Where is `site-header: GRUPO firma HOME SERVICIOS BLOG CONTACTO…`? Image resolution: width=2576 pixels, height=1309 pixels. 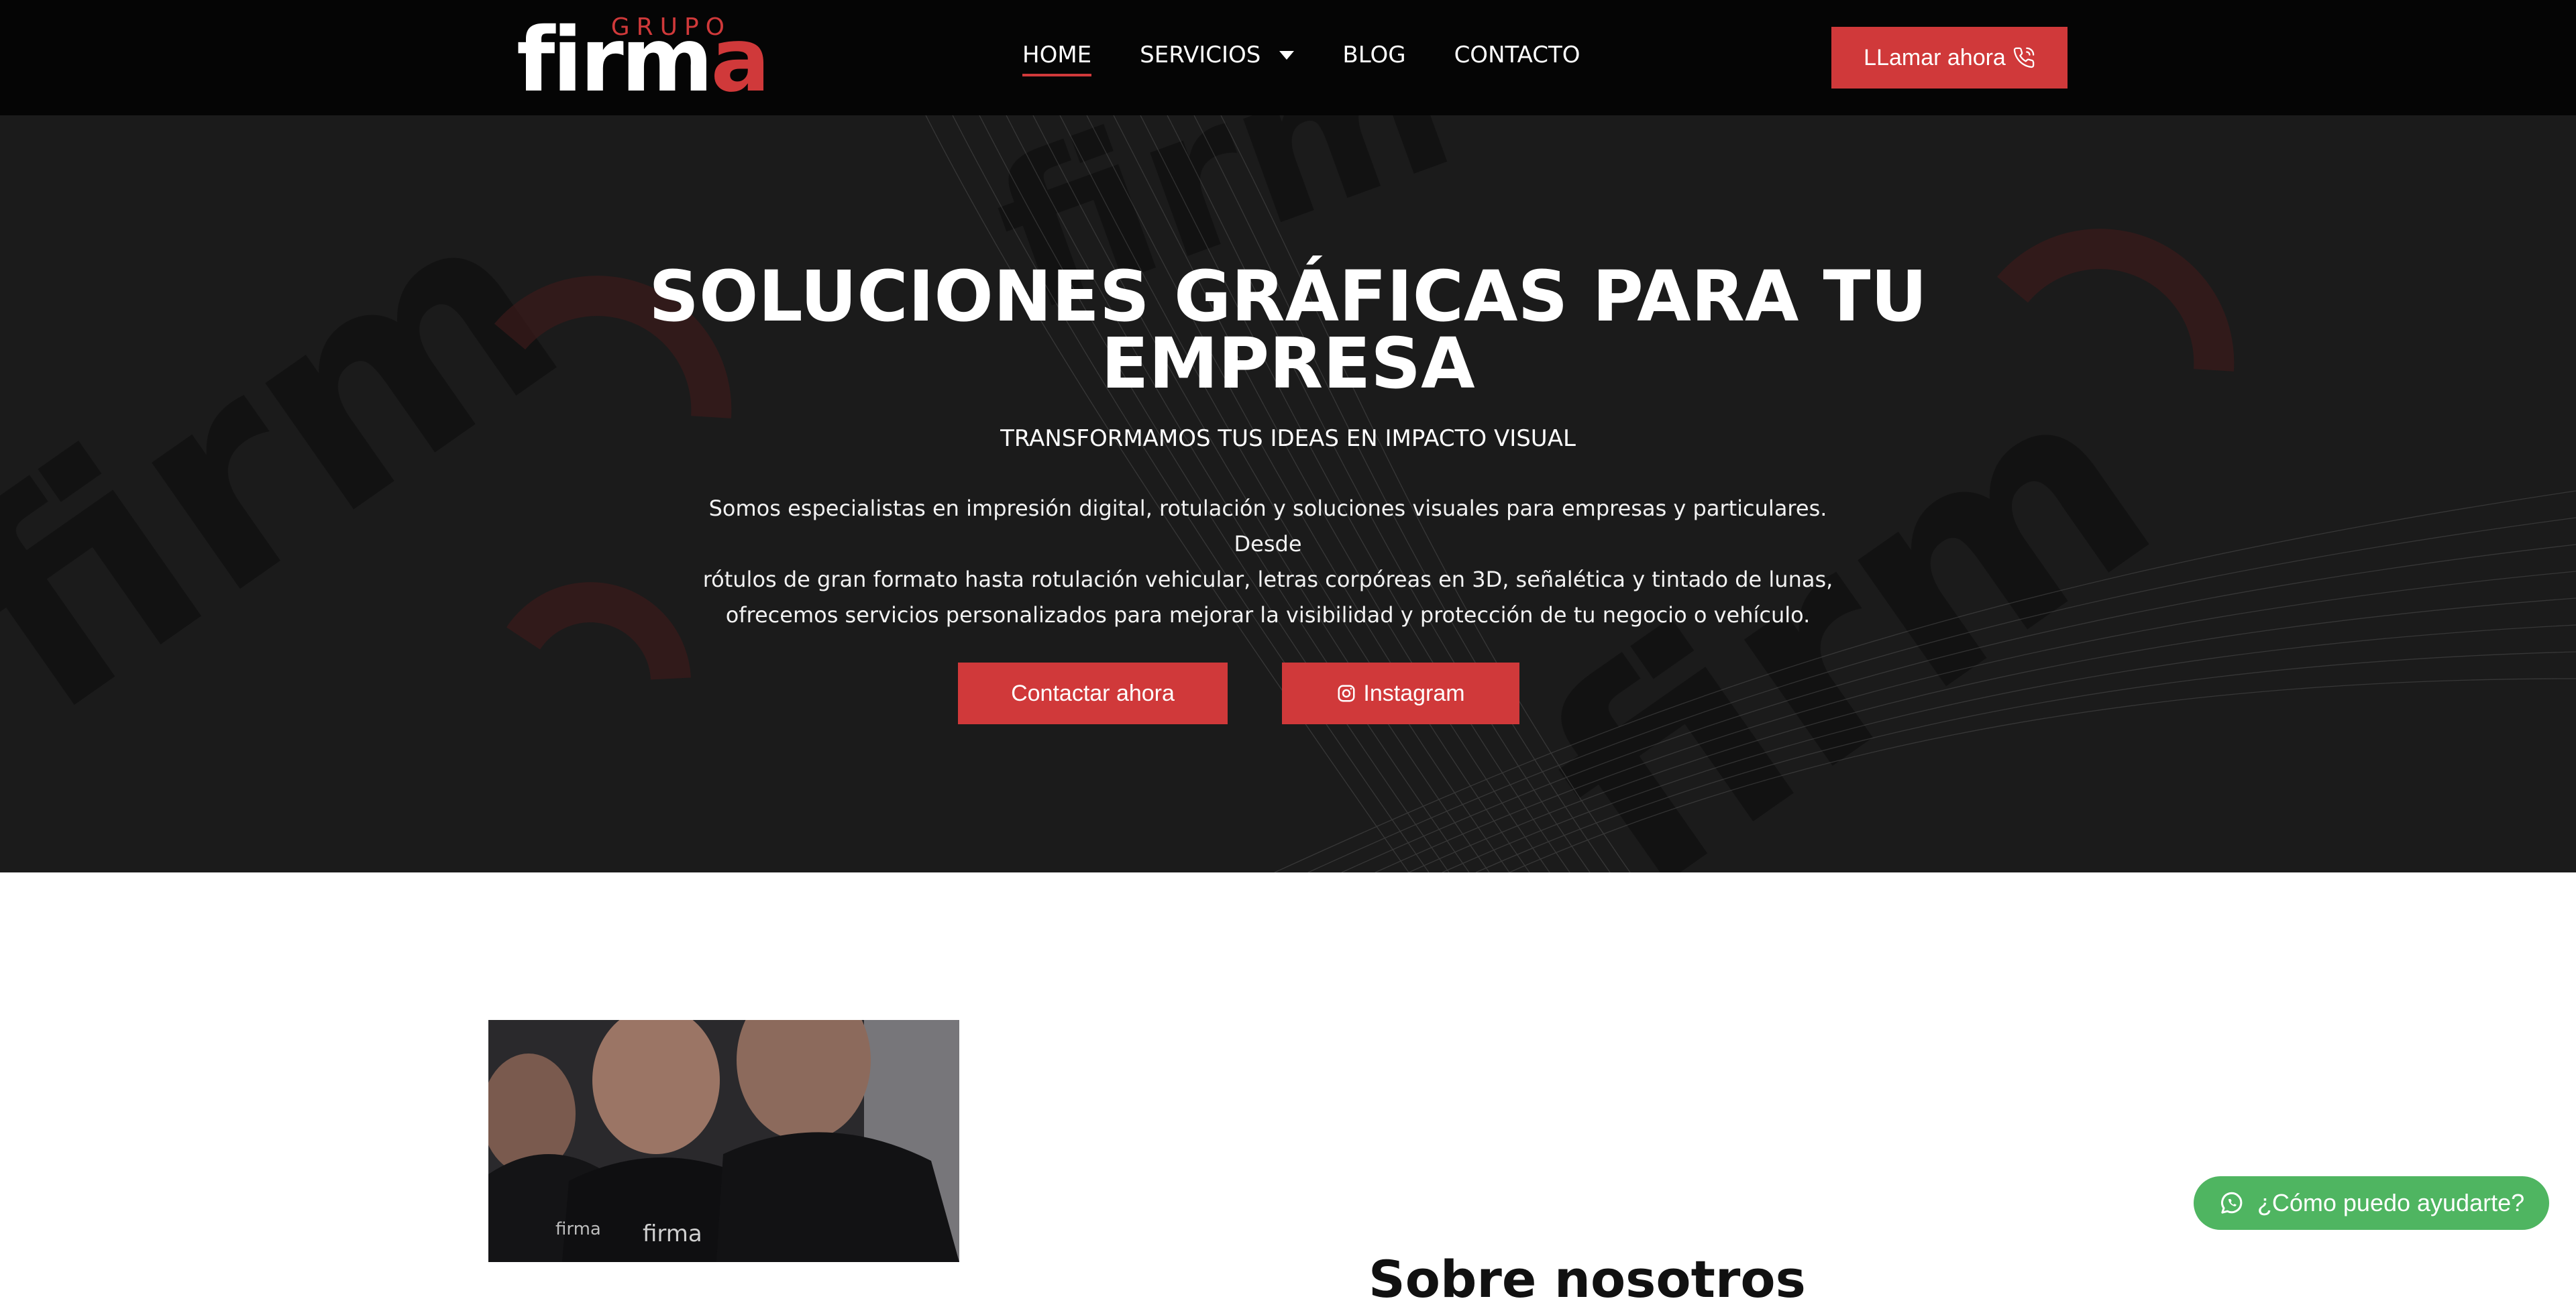
site-header: GRUPO firma HOME SERVICIOS BLOG CONTACTO… is located at coordinates (1288, 58).